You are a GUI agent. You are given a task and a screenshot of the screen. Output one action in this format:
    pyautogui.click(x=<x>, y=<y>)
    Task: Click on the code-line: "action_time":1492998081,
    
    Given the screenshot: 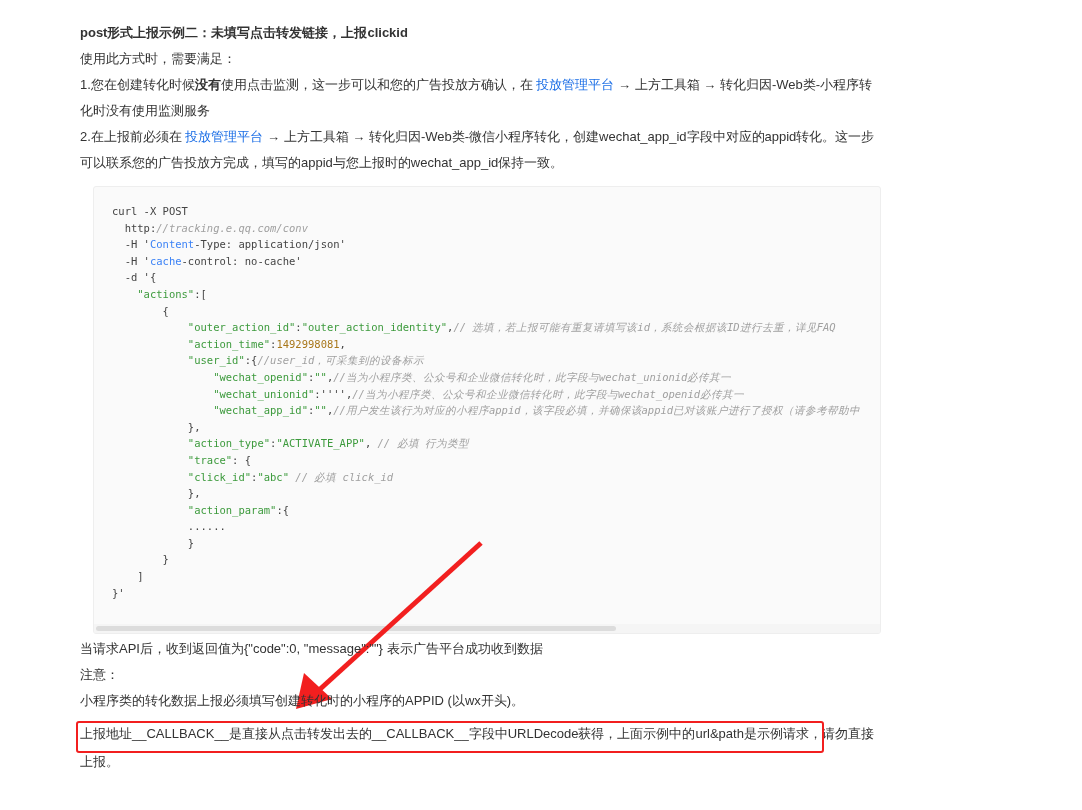 What is the action you would take?
    pyautogui.click(x=266, y=344)
    